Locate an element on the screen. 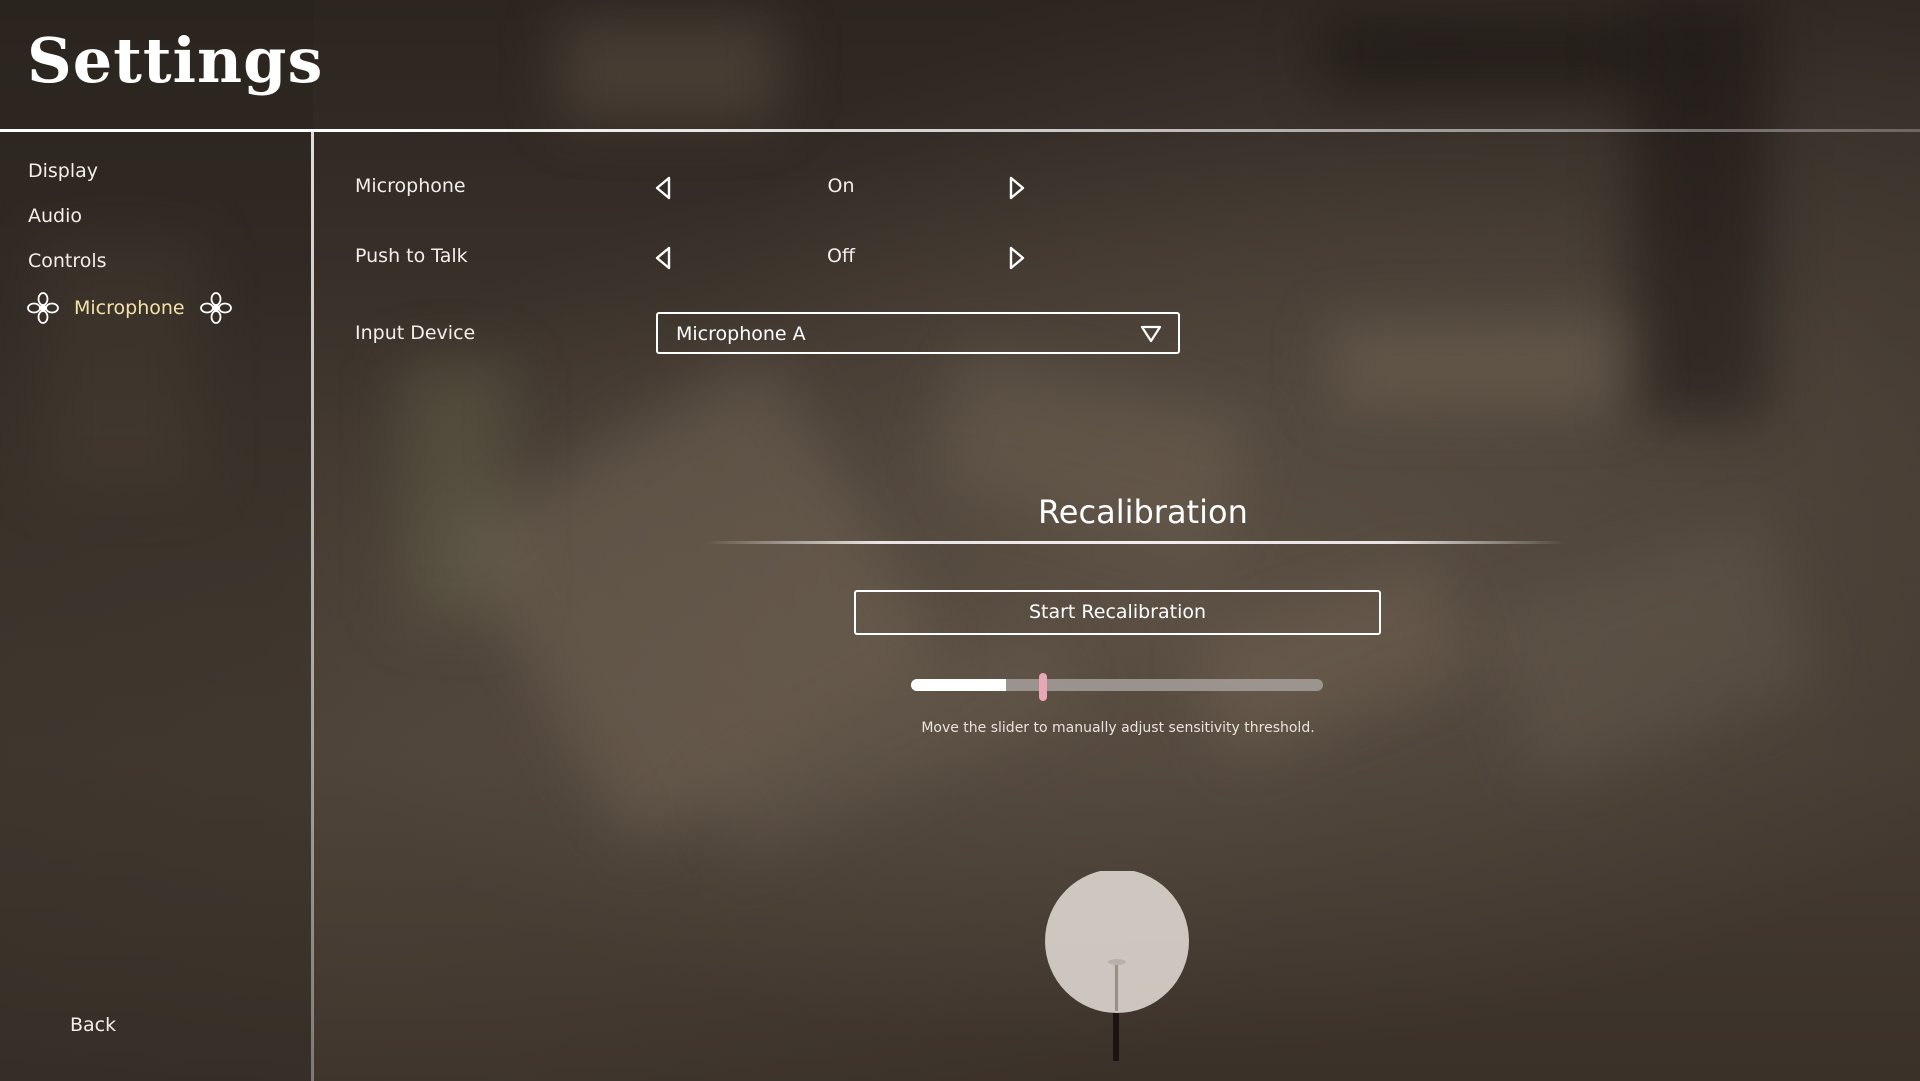 Image resolution: width=1920 pixels, height=1081 pixels. sidebar-item-microphone: Microphone is located at coordinates (129, 308).